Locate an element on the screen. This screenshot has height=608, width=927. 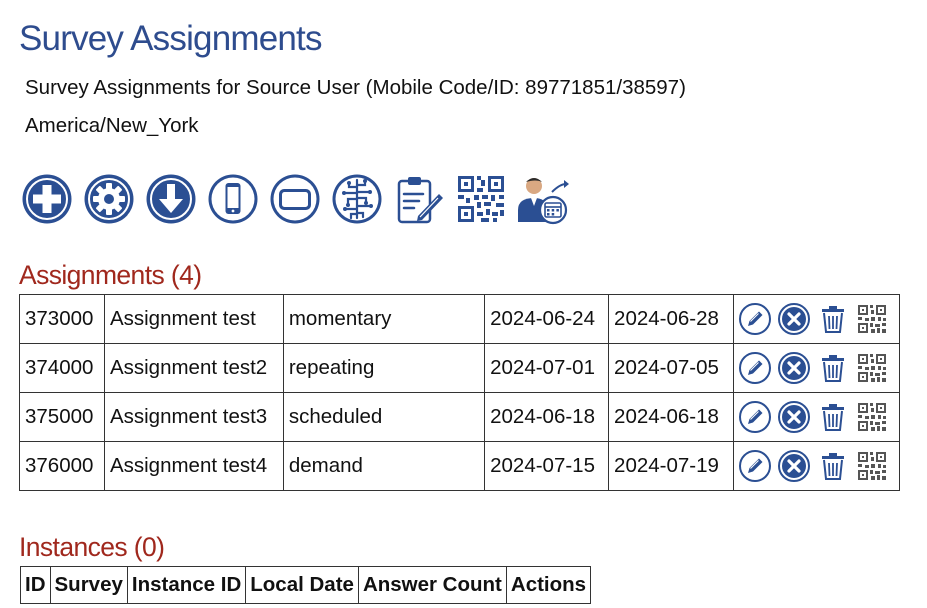
start-date-cell: 2024-07-15 is located at coordinates (547, 466).